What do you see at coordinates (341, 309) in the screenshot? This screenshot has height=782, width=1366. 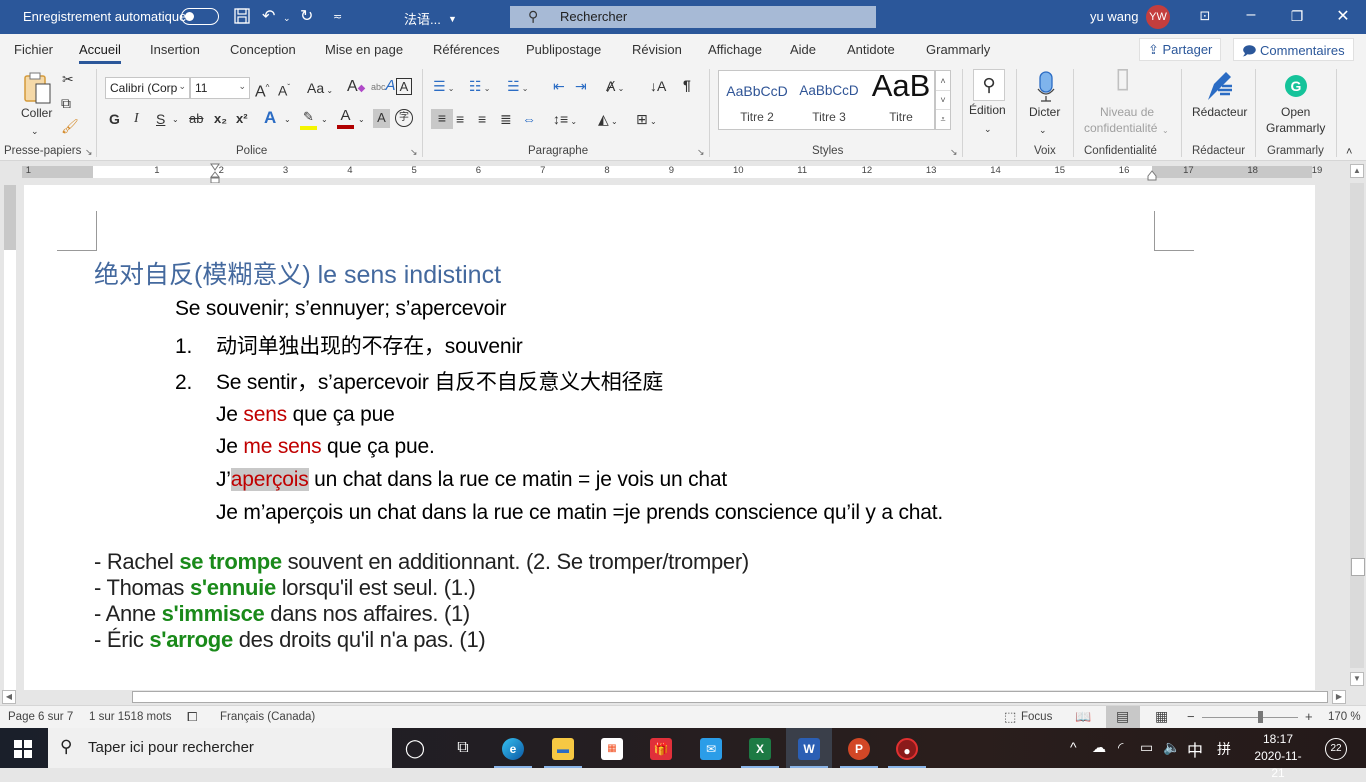 I see `verb-list-line: Se souvenir; s’ennuyer; s’apercevoir` at bounding box center [341, 309].